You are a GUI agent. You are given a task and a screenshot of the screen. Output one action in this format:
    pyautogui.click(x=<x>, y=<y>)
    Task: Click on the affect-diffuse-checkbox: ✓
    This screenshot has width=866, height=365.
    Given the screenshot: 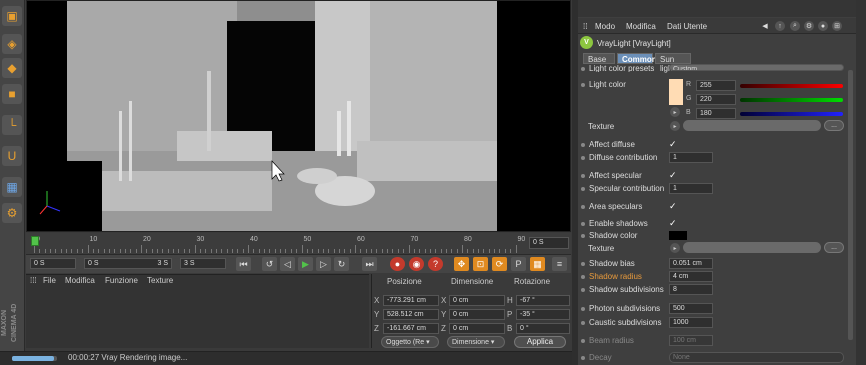 What is the action you would take?
    pyautogui.click(x=673, y=144)
    